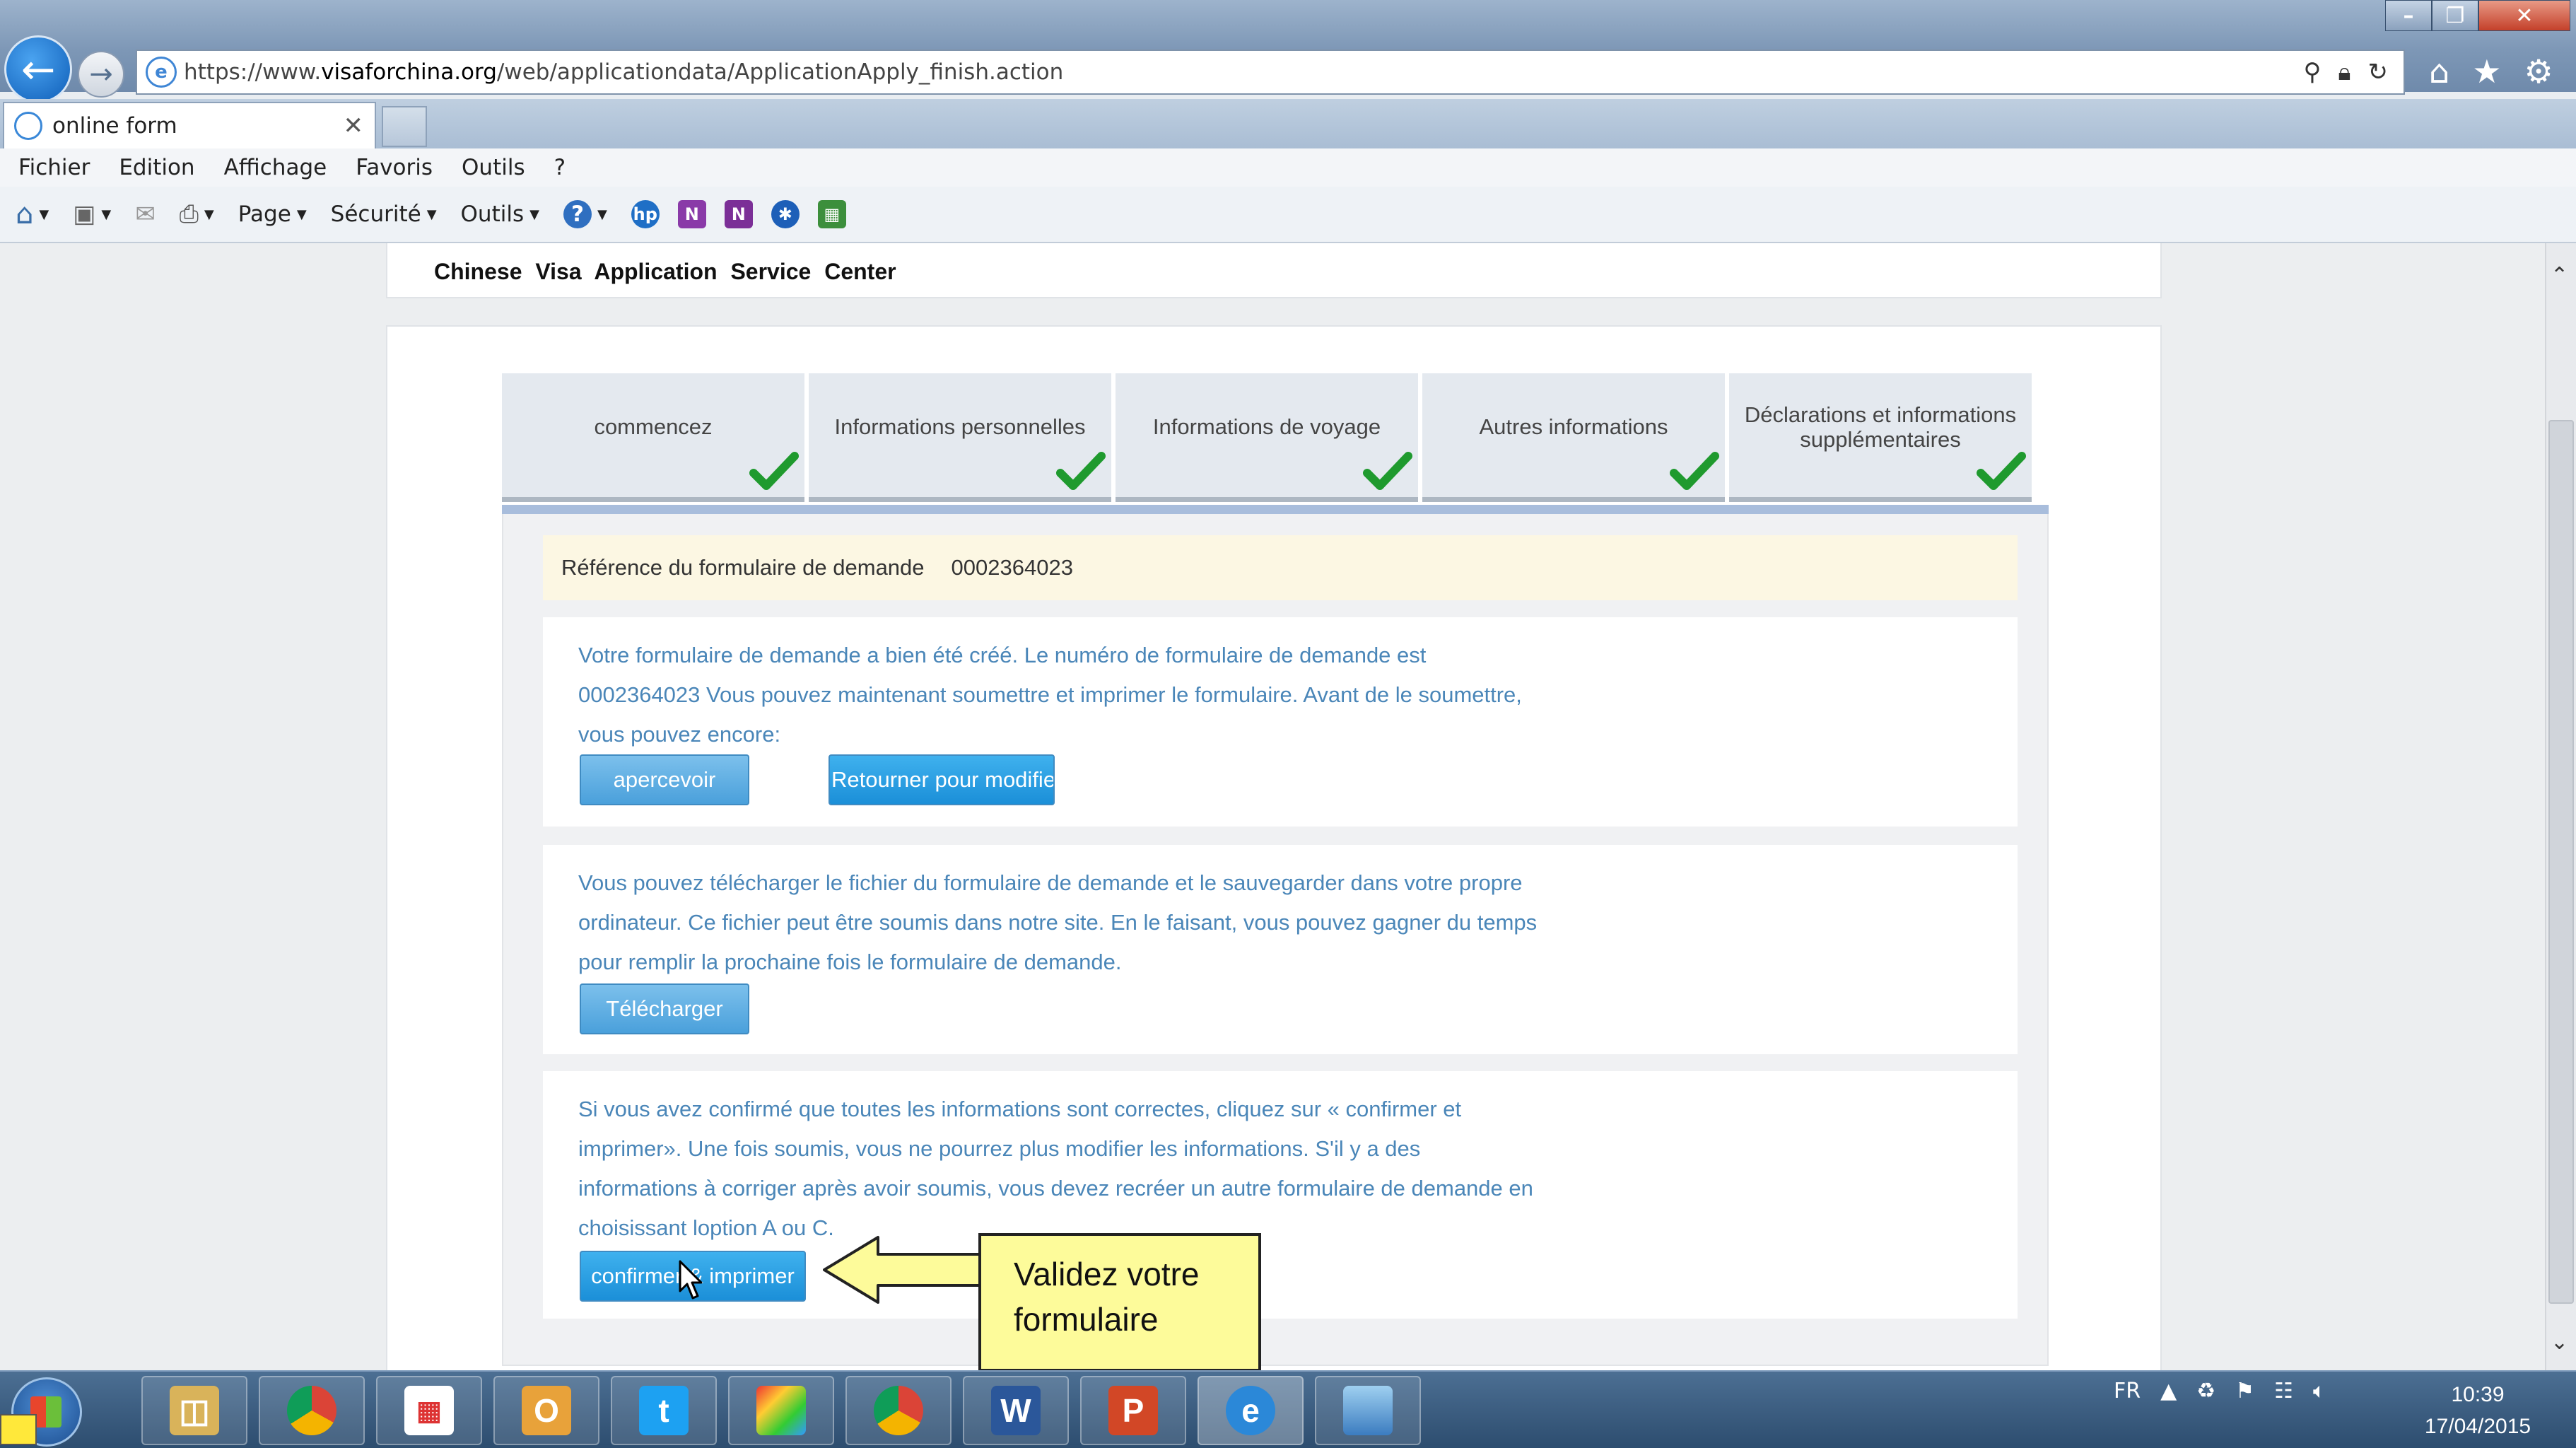 This screenshot has height=1448, width=2576. I want to click on menu-edition: Edition, so click(156, 167).